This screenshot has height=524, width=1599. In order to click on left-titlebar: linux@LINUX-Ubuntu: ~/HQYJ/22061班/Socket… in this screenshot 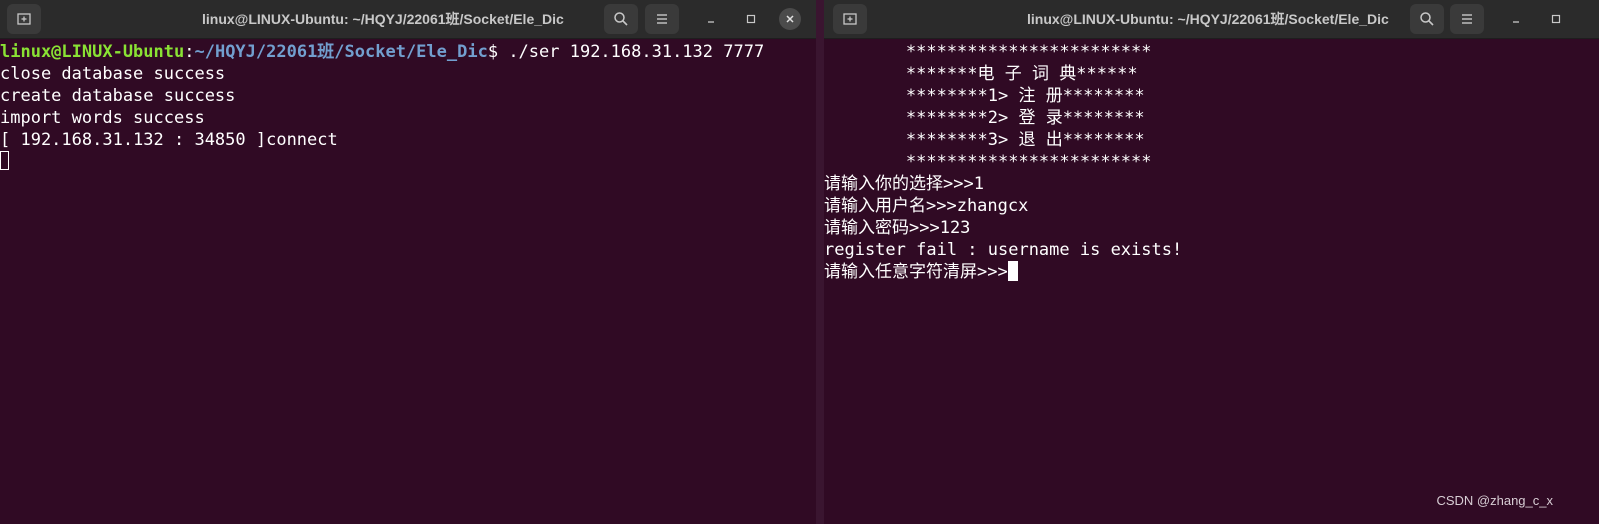, I will do `click(408, 19)`.